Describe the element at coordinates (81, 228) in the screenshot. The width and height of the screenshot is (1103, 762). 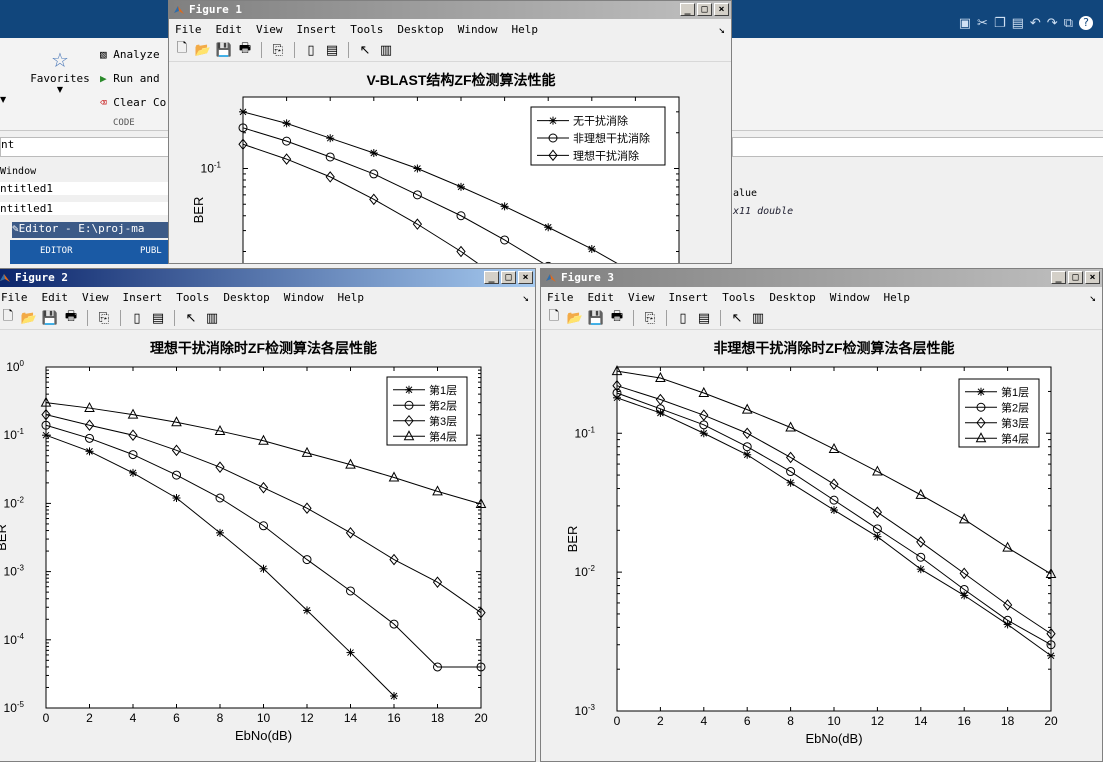
I see `editor-title: Editor - E:\proj-ma` at that location.